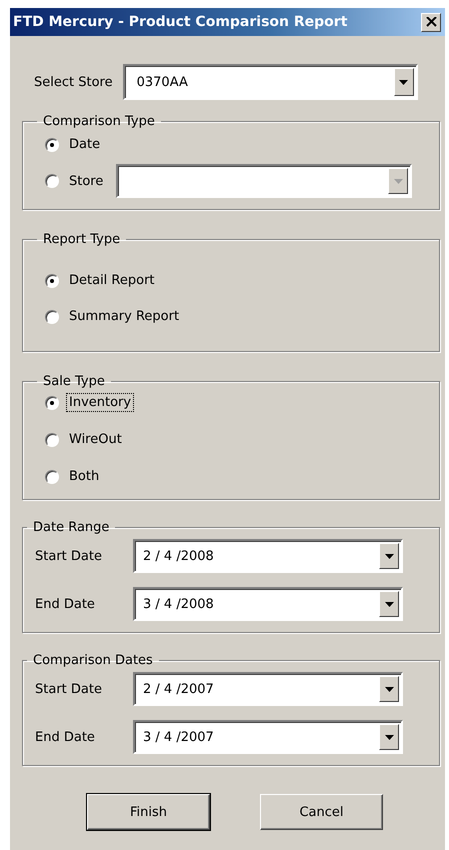  I want to click on select-store-label: Select Store, so click(73, 82).